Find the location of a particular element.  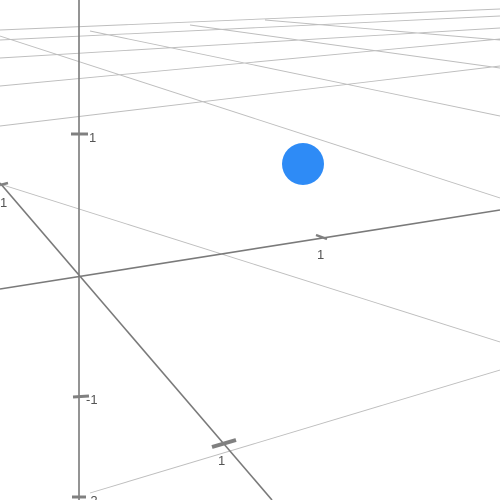

point-marker is located at coordinates (303, 164).